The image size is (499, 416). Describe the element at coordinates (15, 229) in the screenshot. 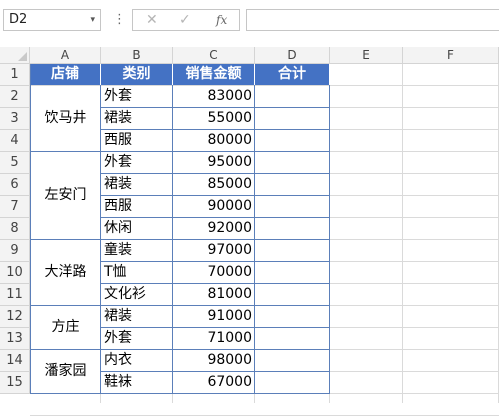

I see `row-header-8: 8` at that location.